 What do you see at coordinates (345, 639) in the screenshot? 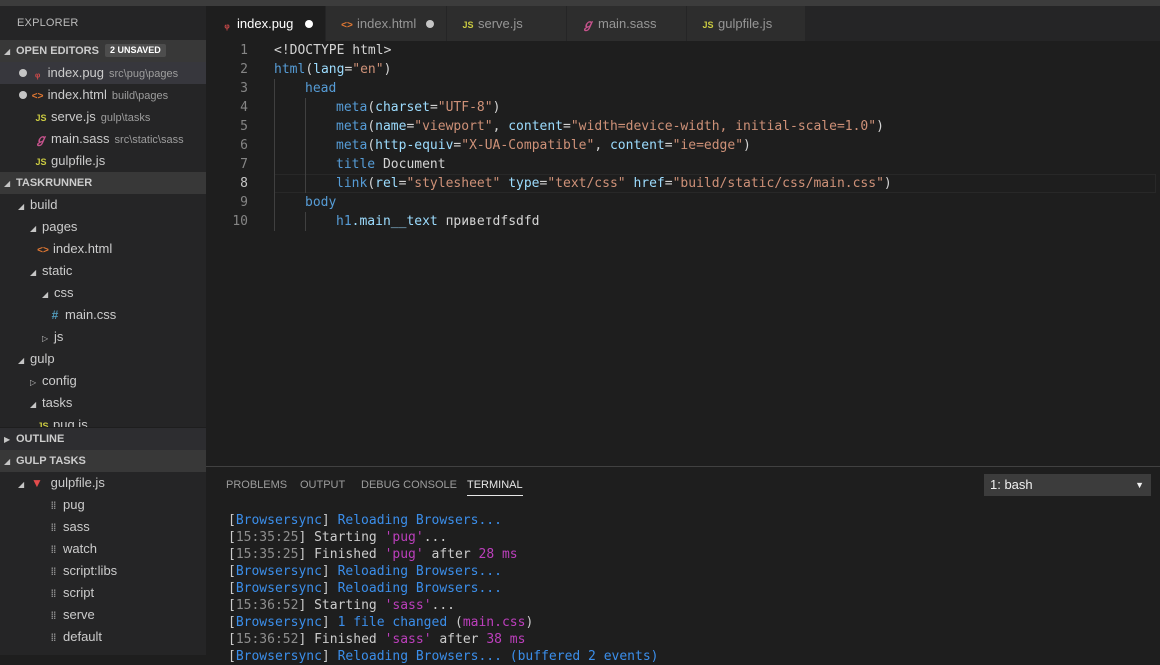
I see `msg-token: Finished` at bounding box center [345, 639].